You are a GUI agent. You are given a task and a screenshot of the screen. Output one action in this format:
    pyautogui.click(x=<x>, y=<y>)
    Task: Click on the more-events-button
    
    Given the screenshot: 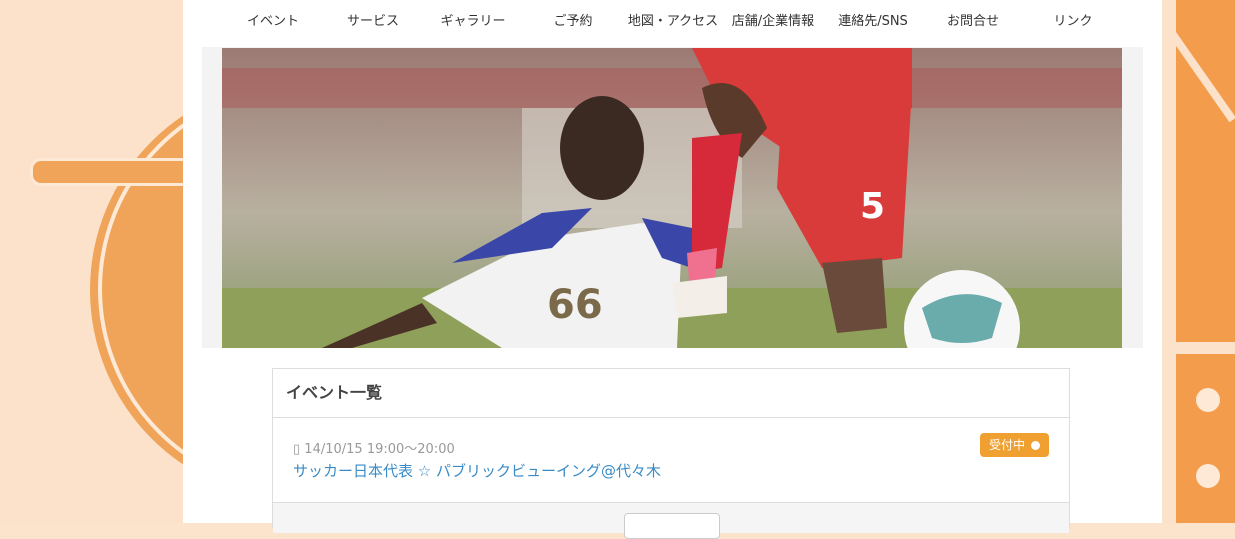 What is the action you would take?
    pyautogui.click(x=672, y=526)
    